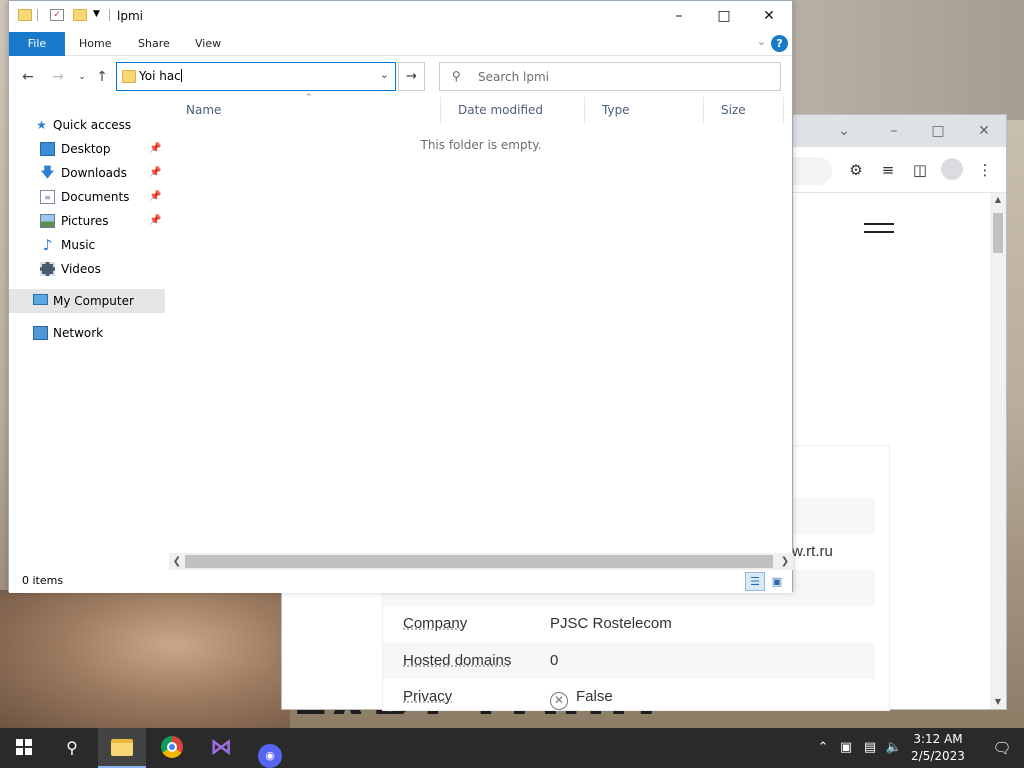 The height and width of the screenshot is (768, 1024). What do you see at coordinates (305, 110) in the screenshot?
I see `column-header-name: Name` at bounding box center [305, 110].